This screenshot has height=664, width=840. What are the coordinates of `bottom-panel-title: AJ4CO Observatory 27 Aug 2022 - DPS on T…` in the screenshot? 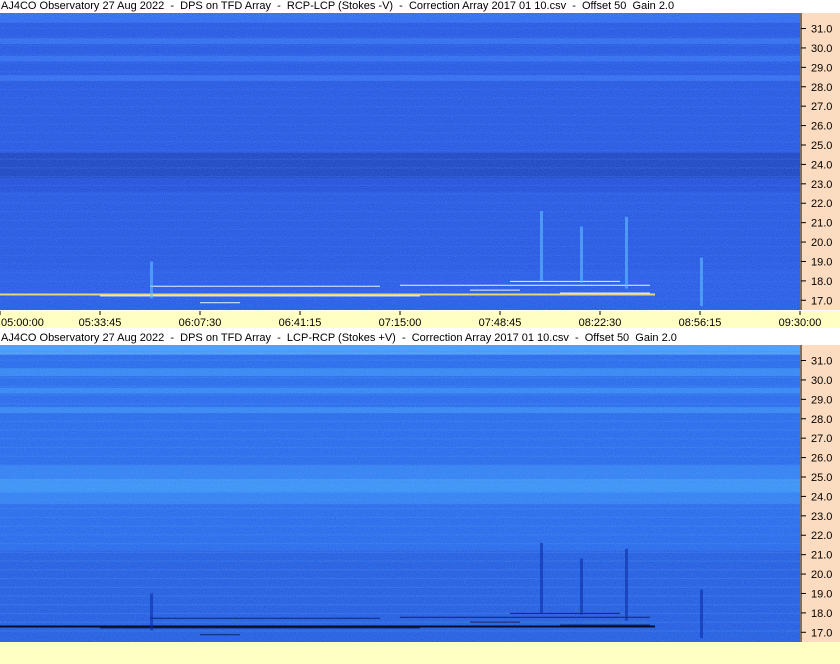 It's located at (400, 338).